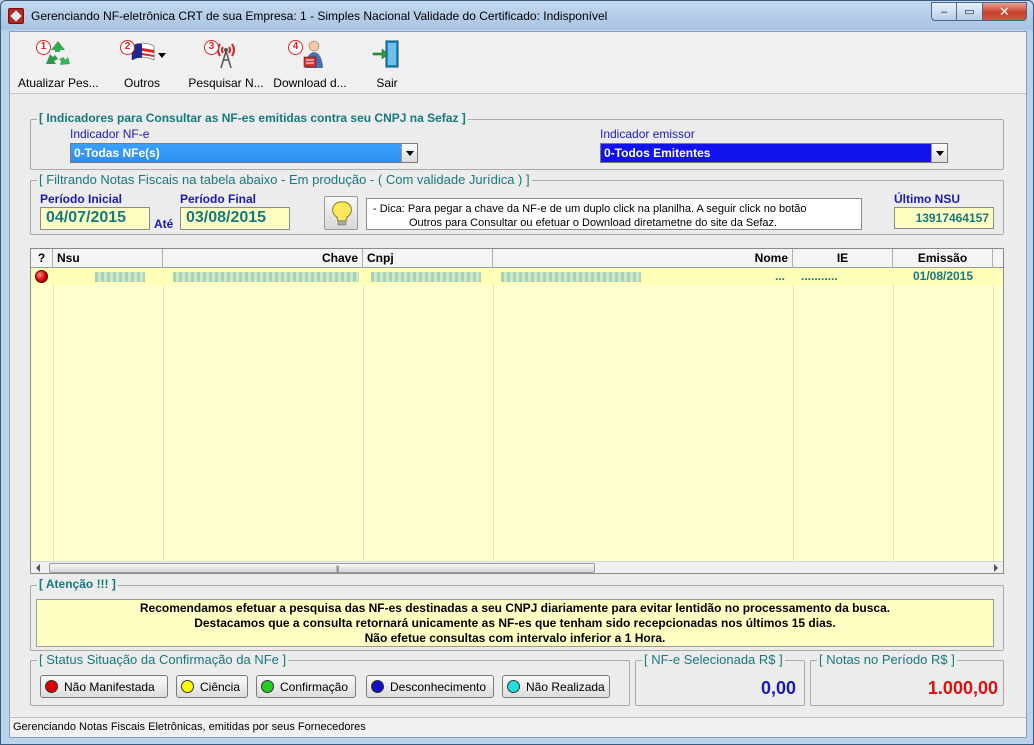 This screenshot has width=1034, height=745. I want to click on status-not-performed-button: Não Realizada, so click(556, 686).